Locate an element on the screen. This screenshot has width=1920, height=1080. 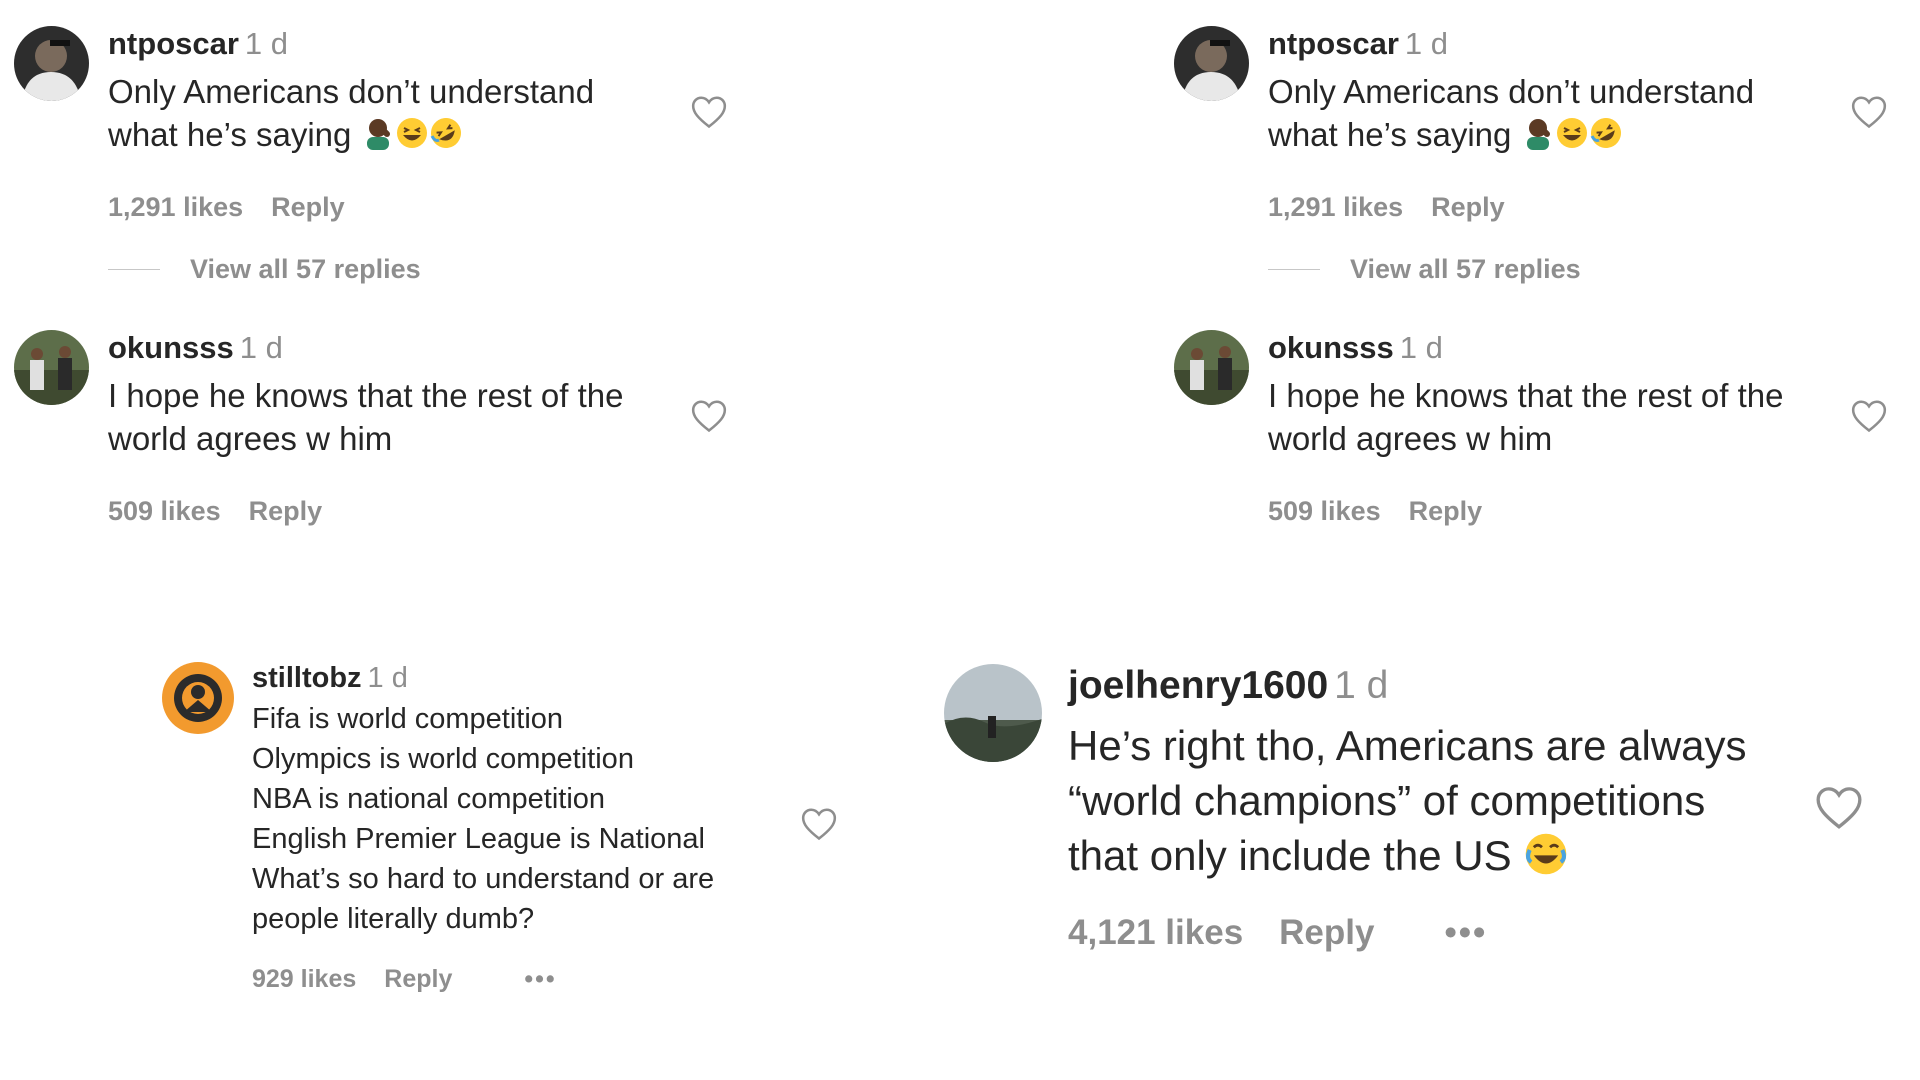
avatar-stilltobz is located at coordinates (198, 698).